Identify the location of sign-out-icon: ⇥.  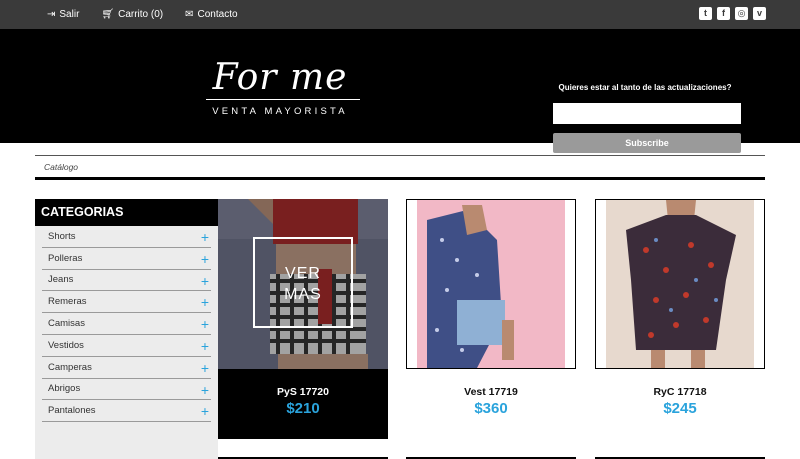
(51, 14).